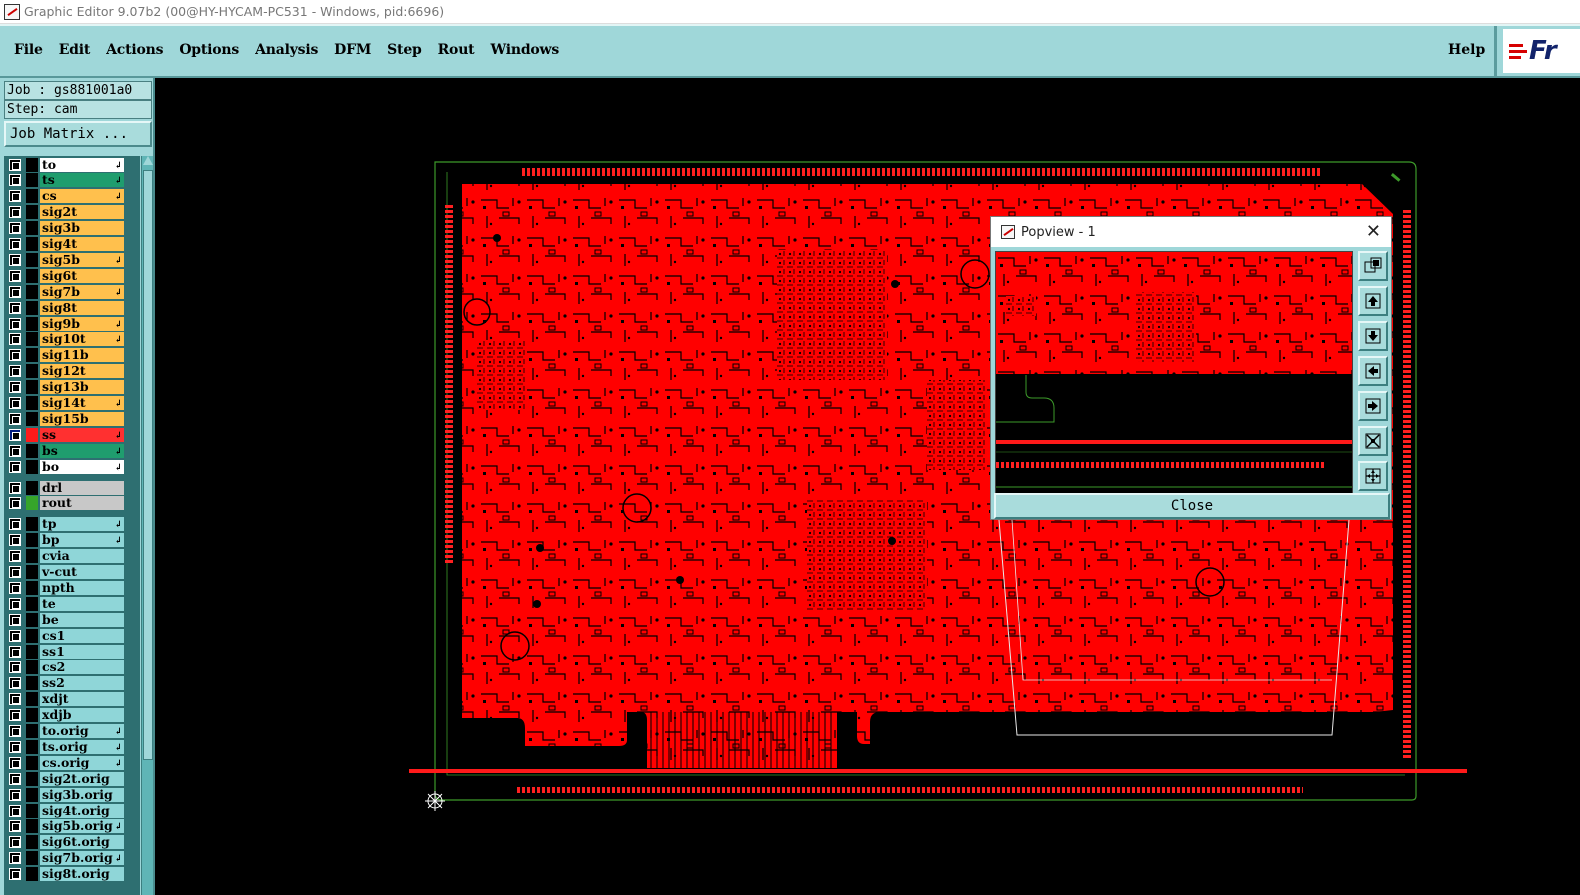 The image size is (1580, 895). I want to click on layer-row: sig3b, so click(72, 228).